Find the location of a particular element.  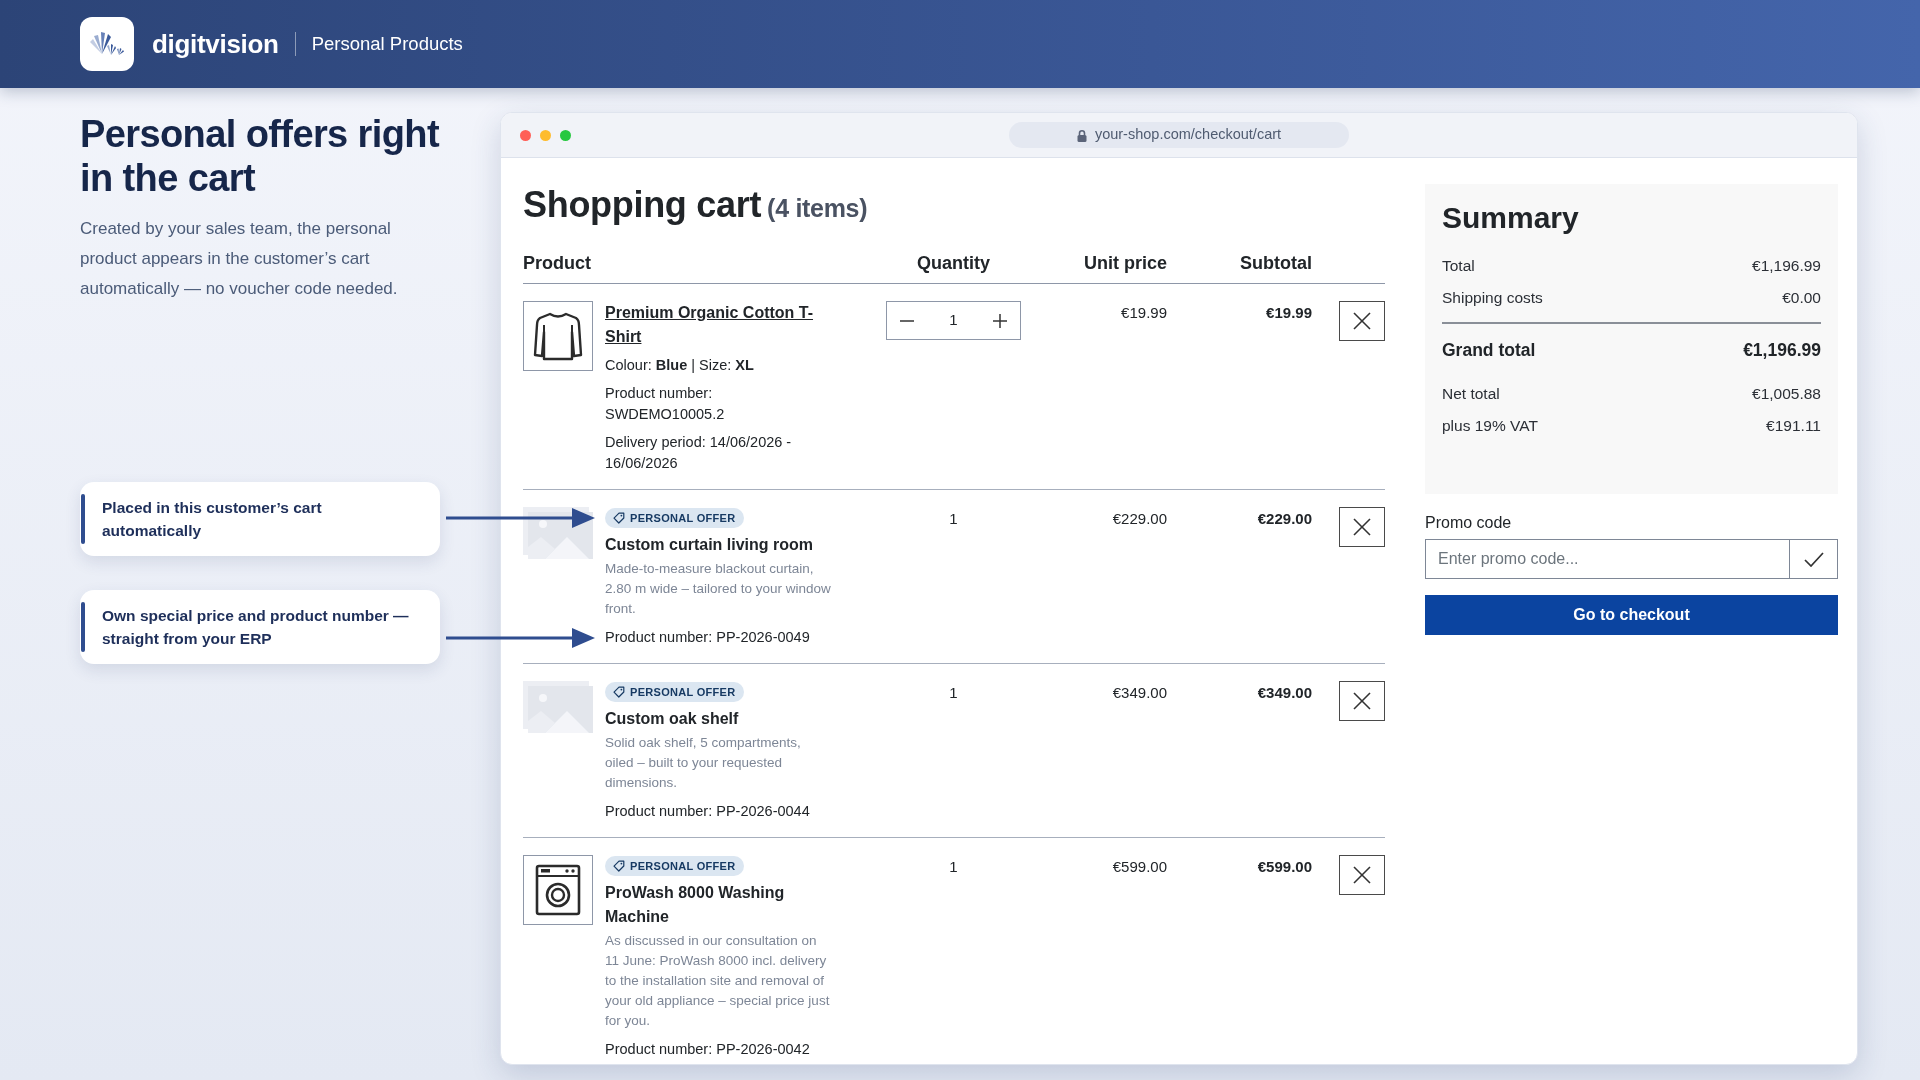

intro-text: Created by your sales team, the personal product appears in the customer’s cart automatically — no voucher code needed. is located at coordinates (239, 259).